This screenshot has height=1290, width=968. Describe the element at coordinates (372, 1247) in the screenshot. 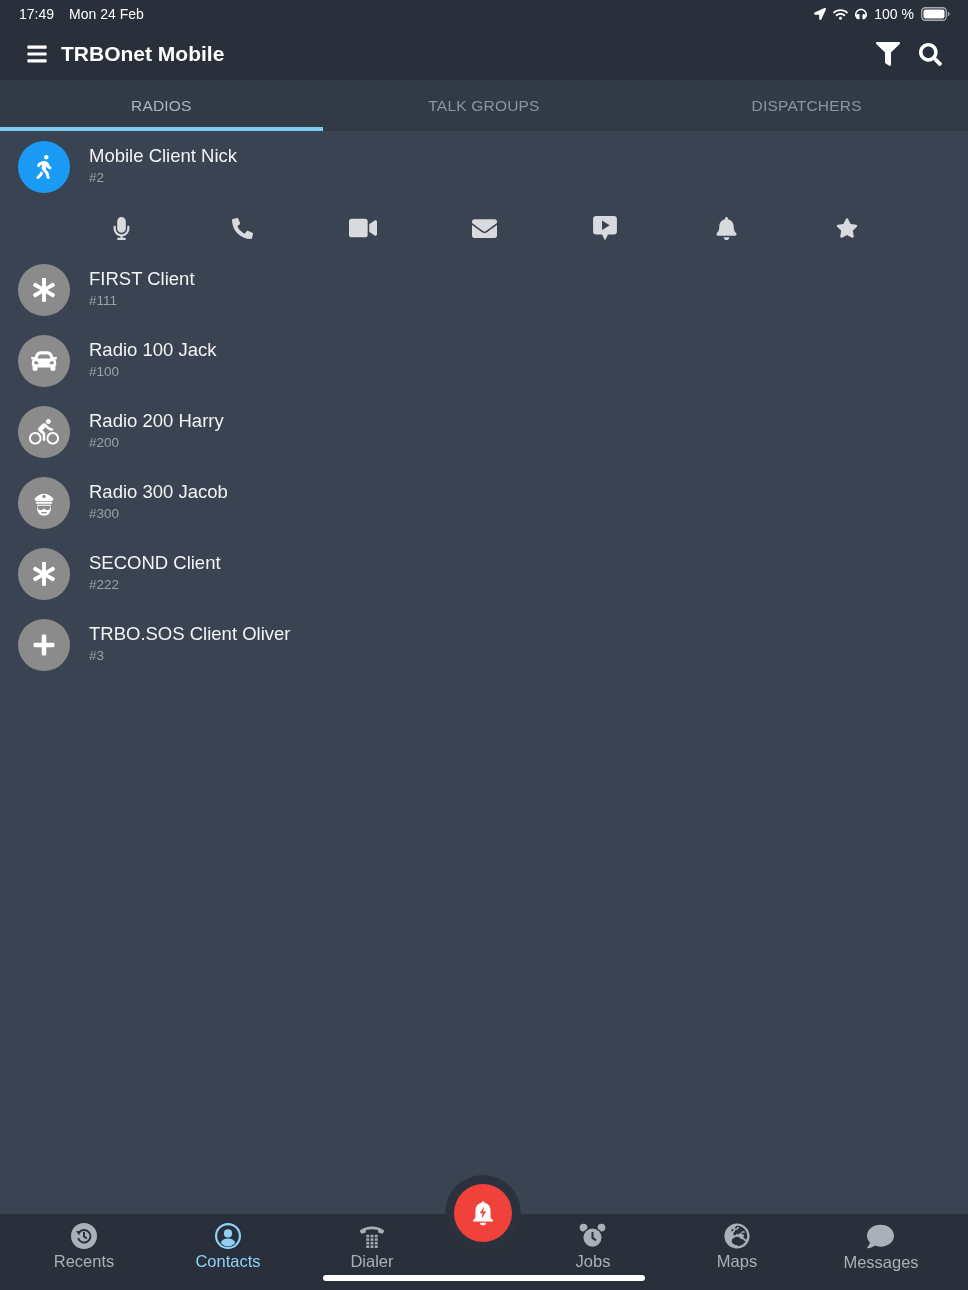

I see `nav-tab: Dialer` at that location.